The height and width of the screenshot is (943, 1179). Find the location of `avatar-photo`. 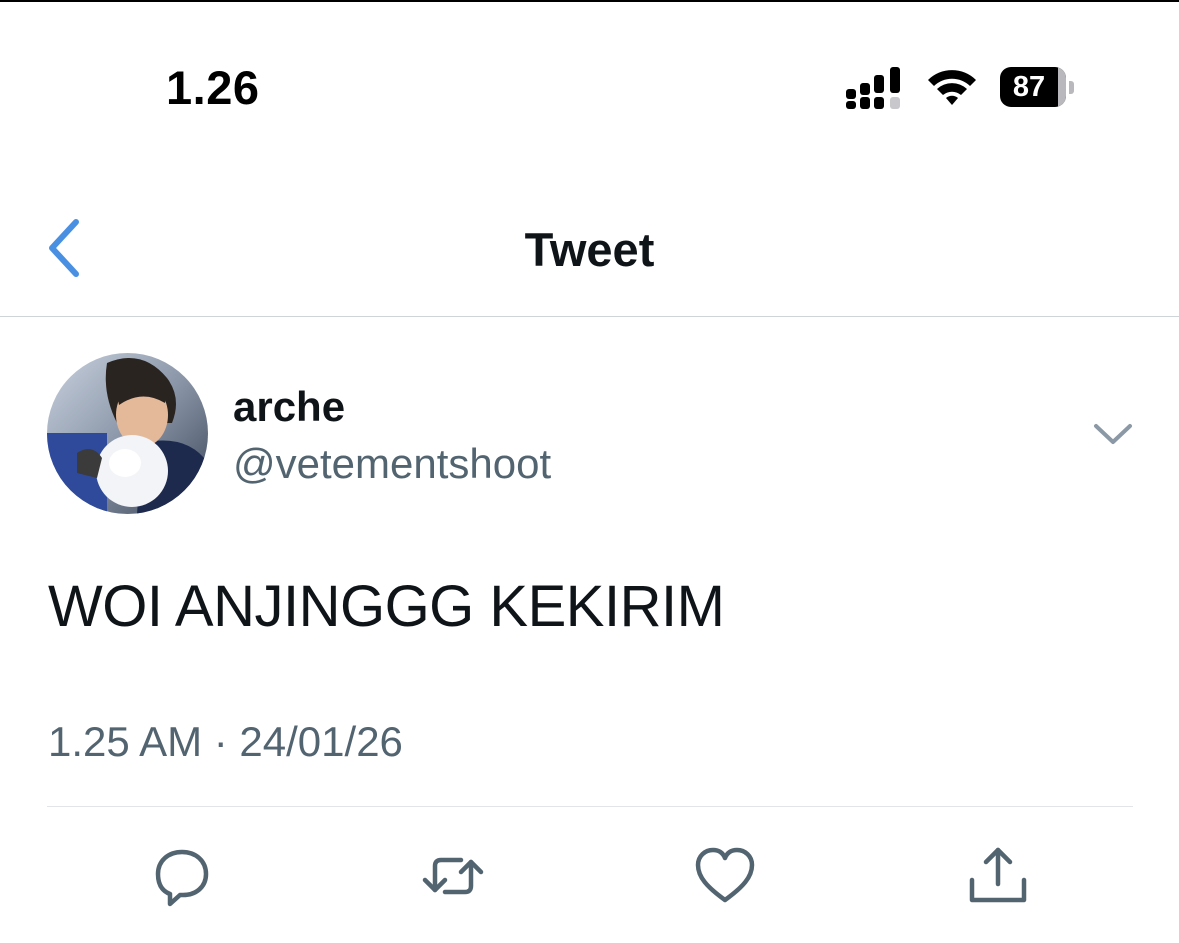

avatar-photo is located at coordinates (127, 433).